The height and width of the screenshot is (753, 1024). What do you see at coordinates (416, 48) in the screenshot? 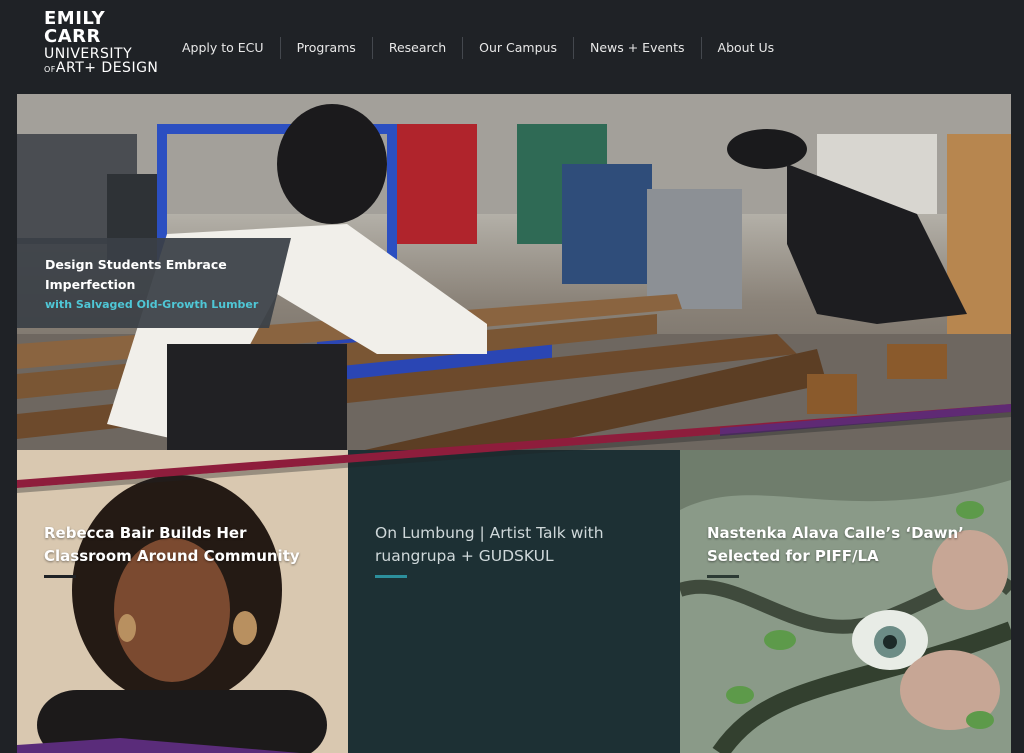
I see `nav-research: Research` at bounding box center [416, 48].